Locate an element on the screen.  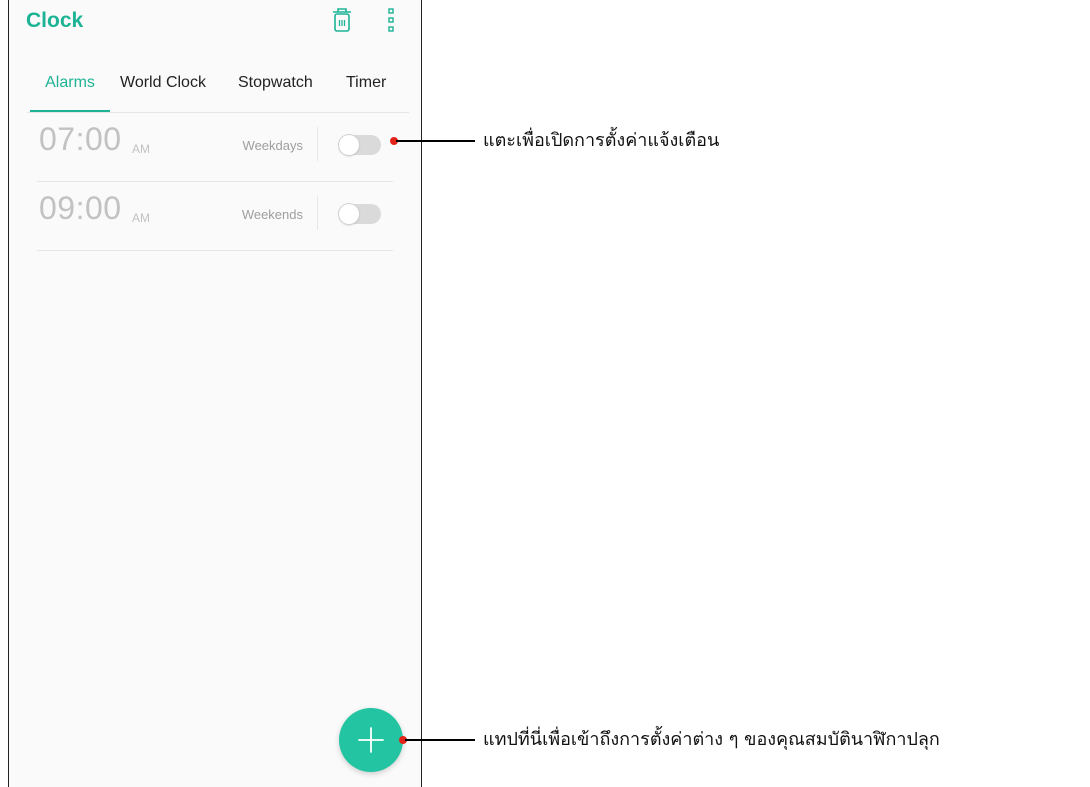
alarm-time: 09:00 is located at coordinates (80, 208).